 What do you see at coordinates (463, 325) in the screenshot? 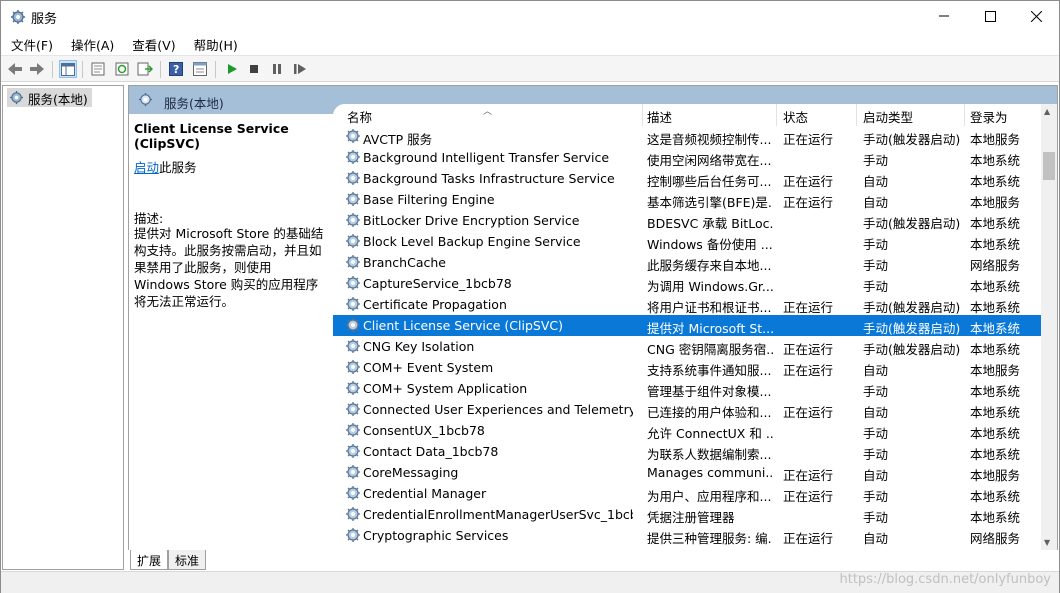
I see `service-name: Client License Service (ClipSVC)` at bounding box center [463, 325].